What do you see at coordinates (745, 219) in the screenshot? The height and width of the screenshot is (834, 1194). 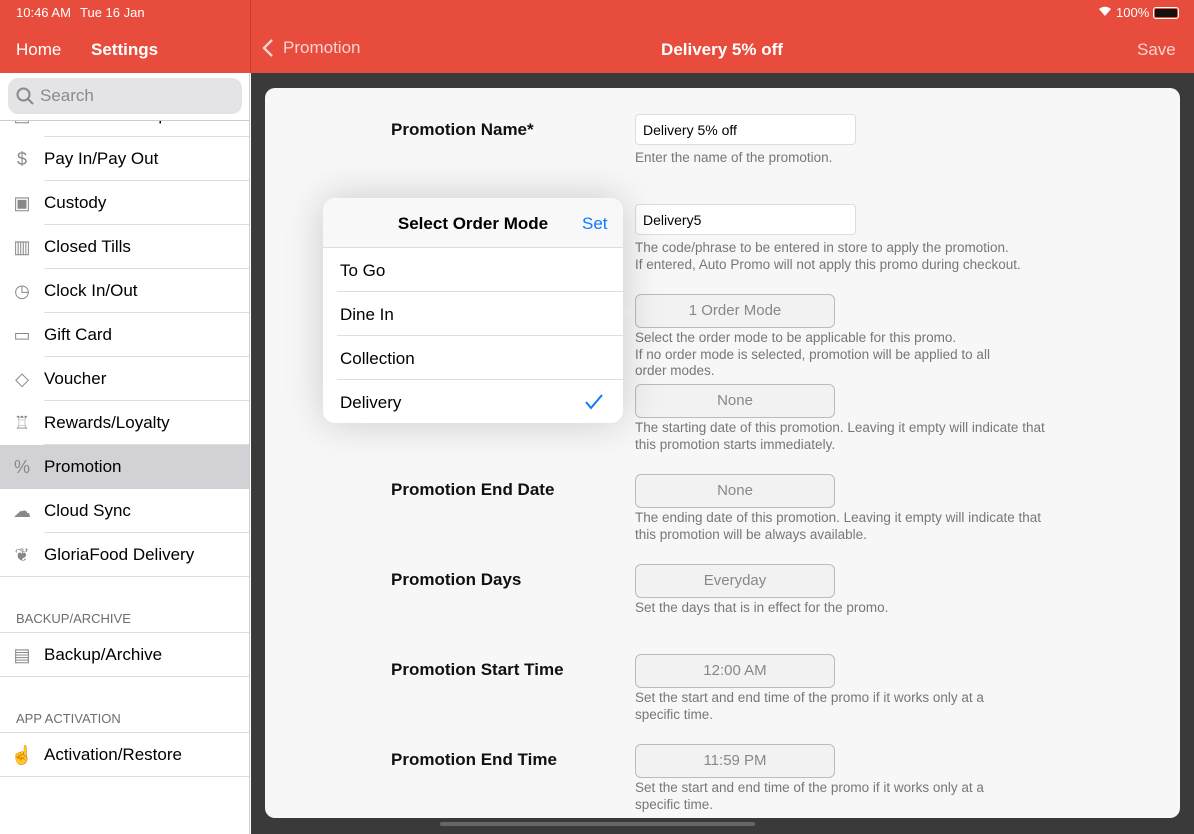 I see `code-field: Delivery5` at bounding box center [745, 219].